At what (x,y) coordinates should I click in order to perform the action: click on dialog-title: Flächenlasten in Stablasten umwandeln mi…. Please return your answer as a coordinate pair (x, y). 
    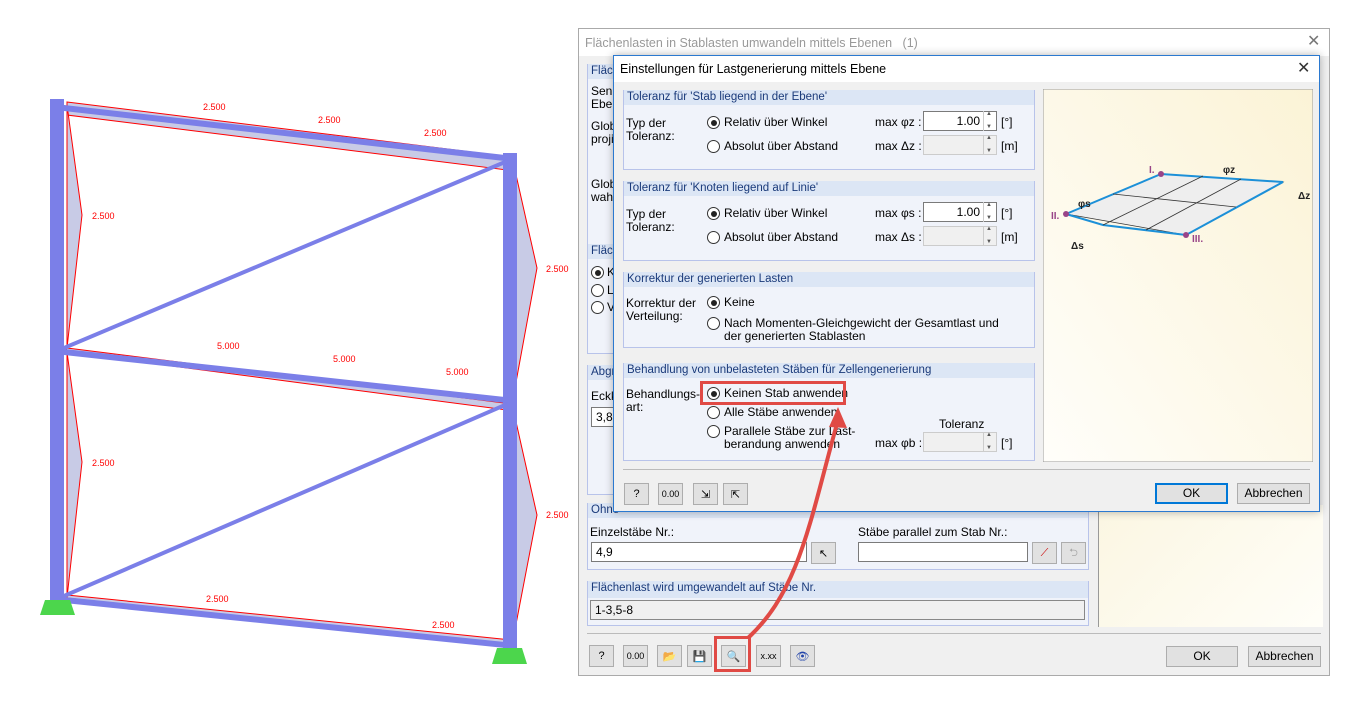
    Looking at the image, I should click on (751, 43).